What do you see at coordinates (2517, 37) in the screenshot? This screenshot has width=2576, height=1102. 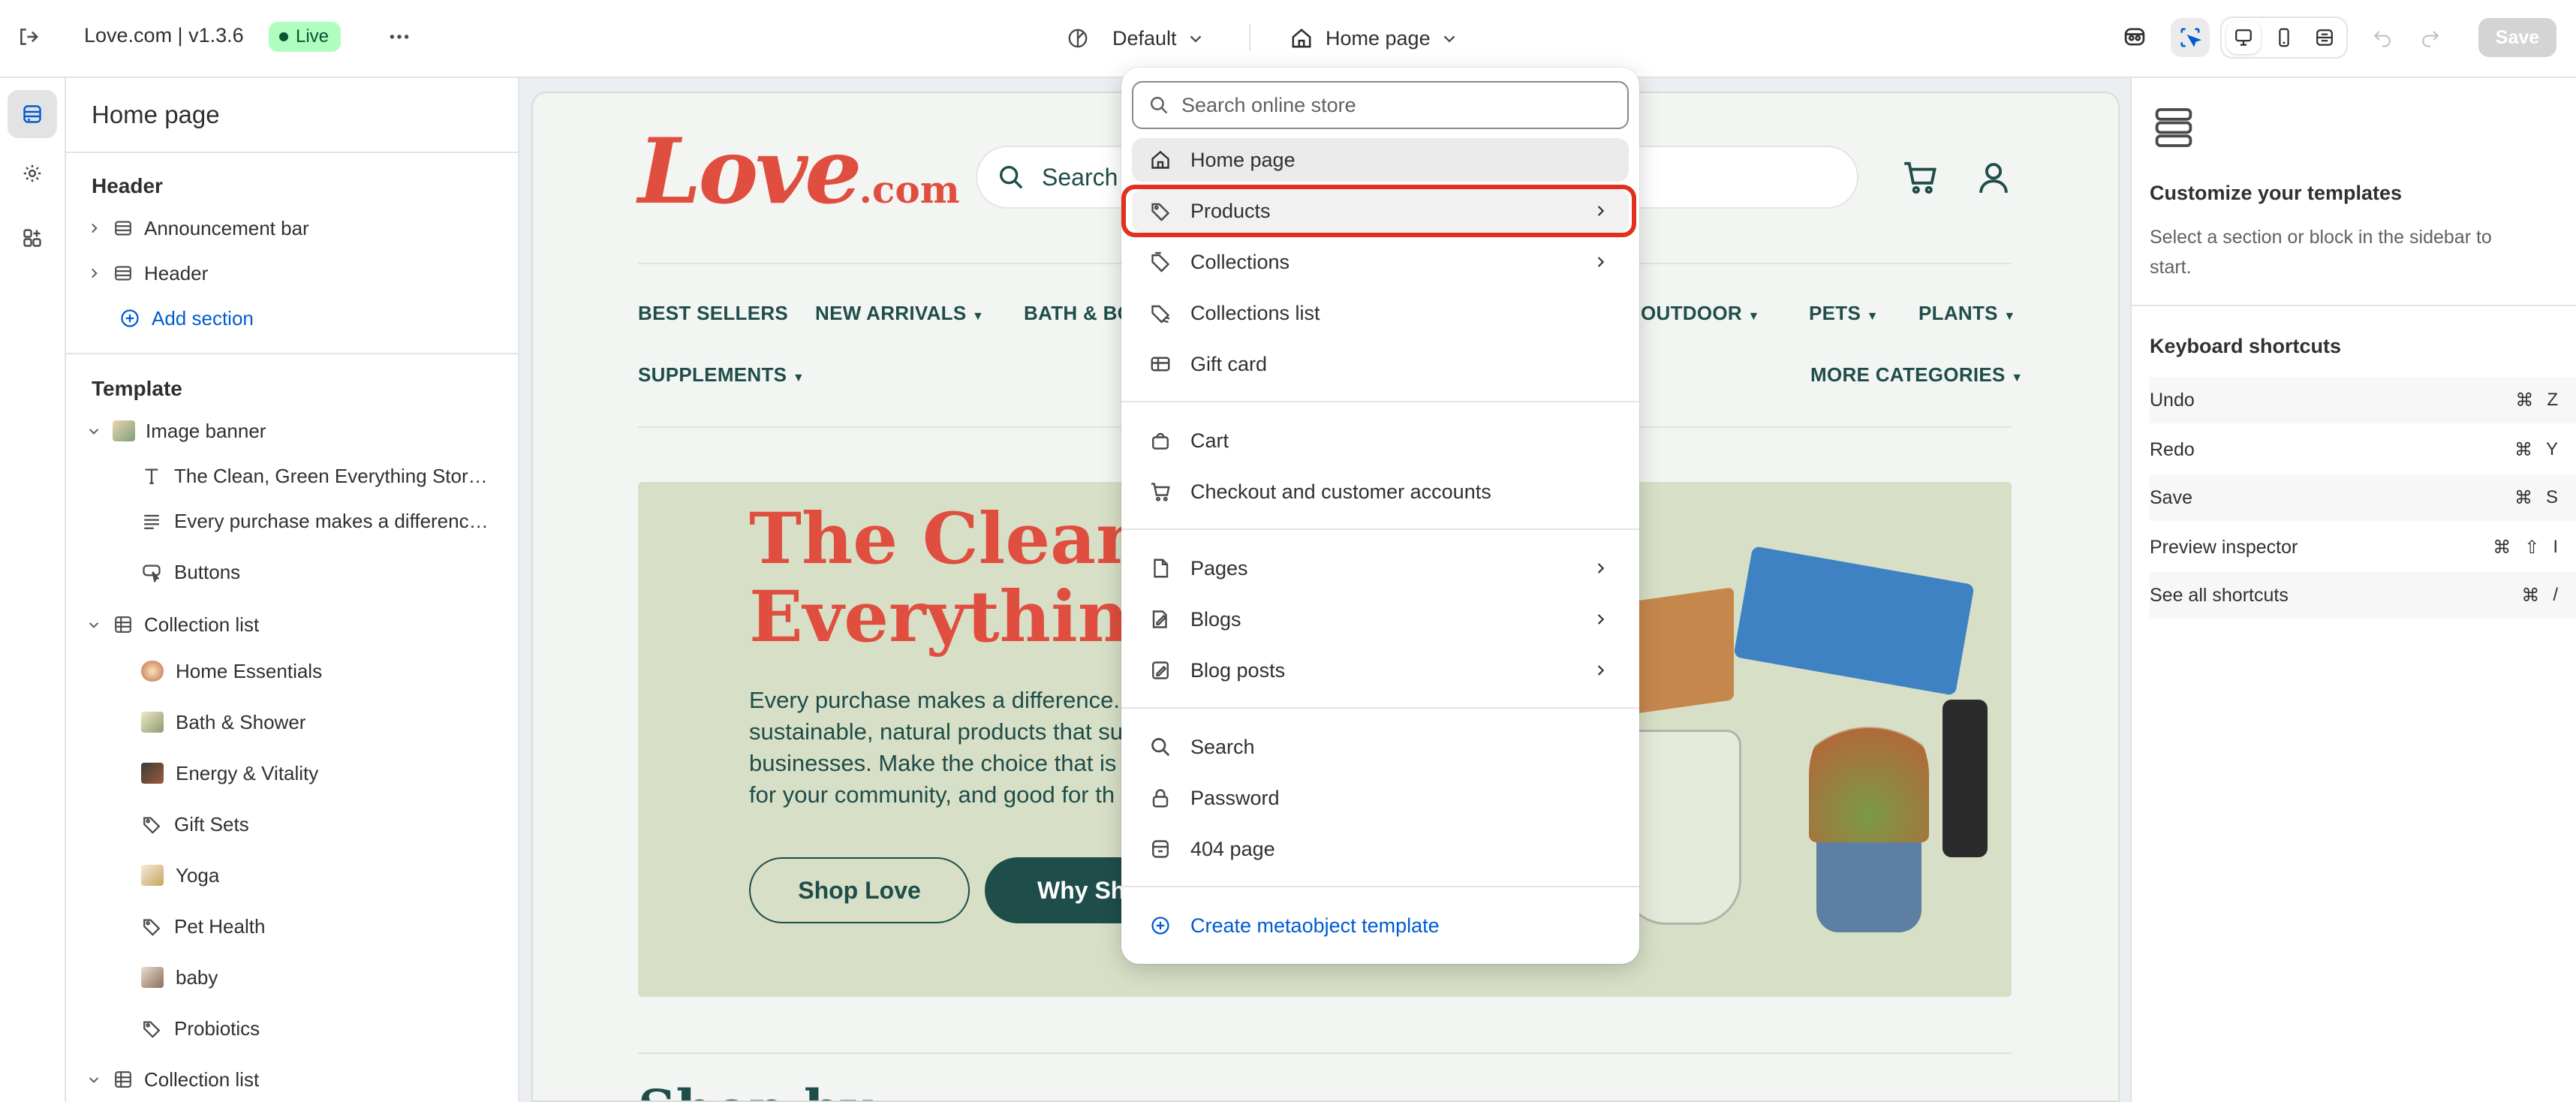 I see `save-button: Save` at bounding box center [2517, 37].